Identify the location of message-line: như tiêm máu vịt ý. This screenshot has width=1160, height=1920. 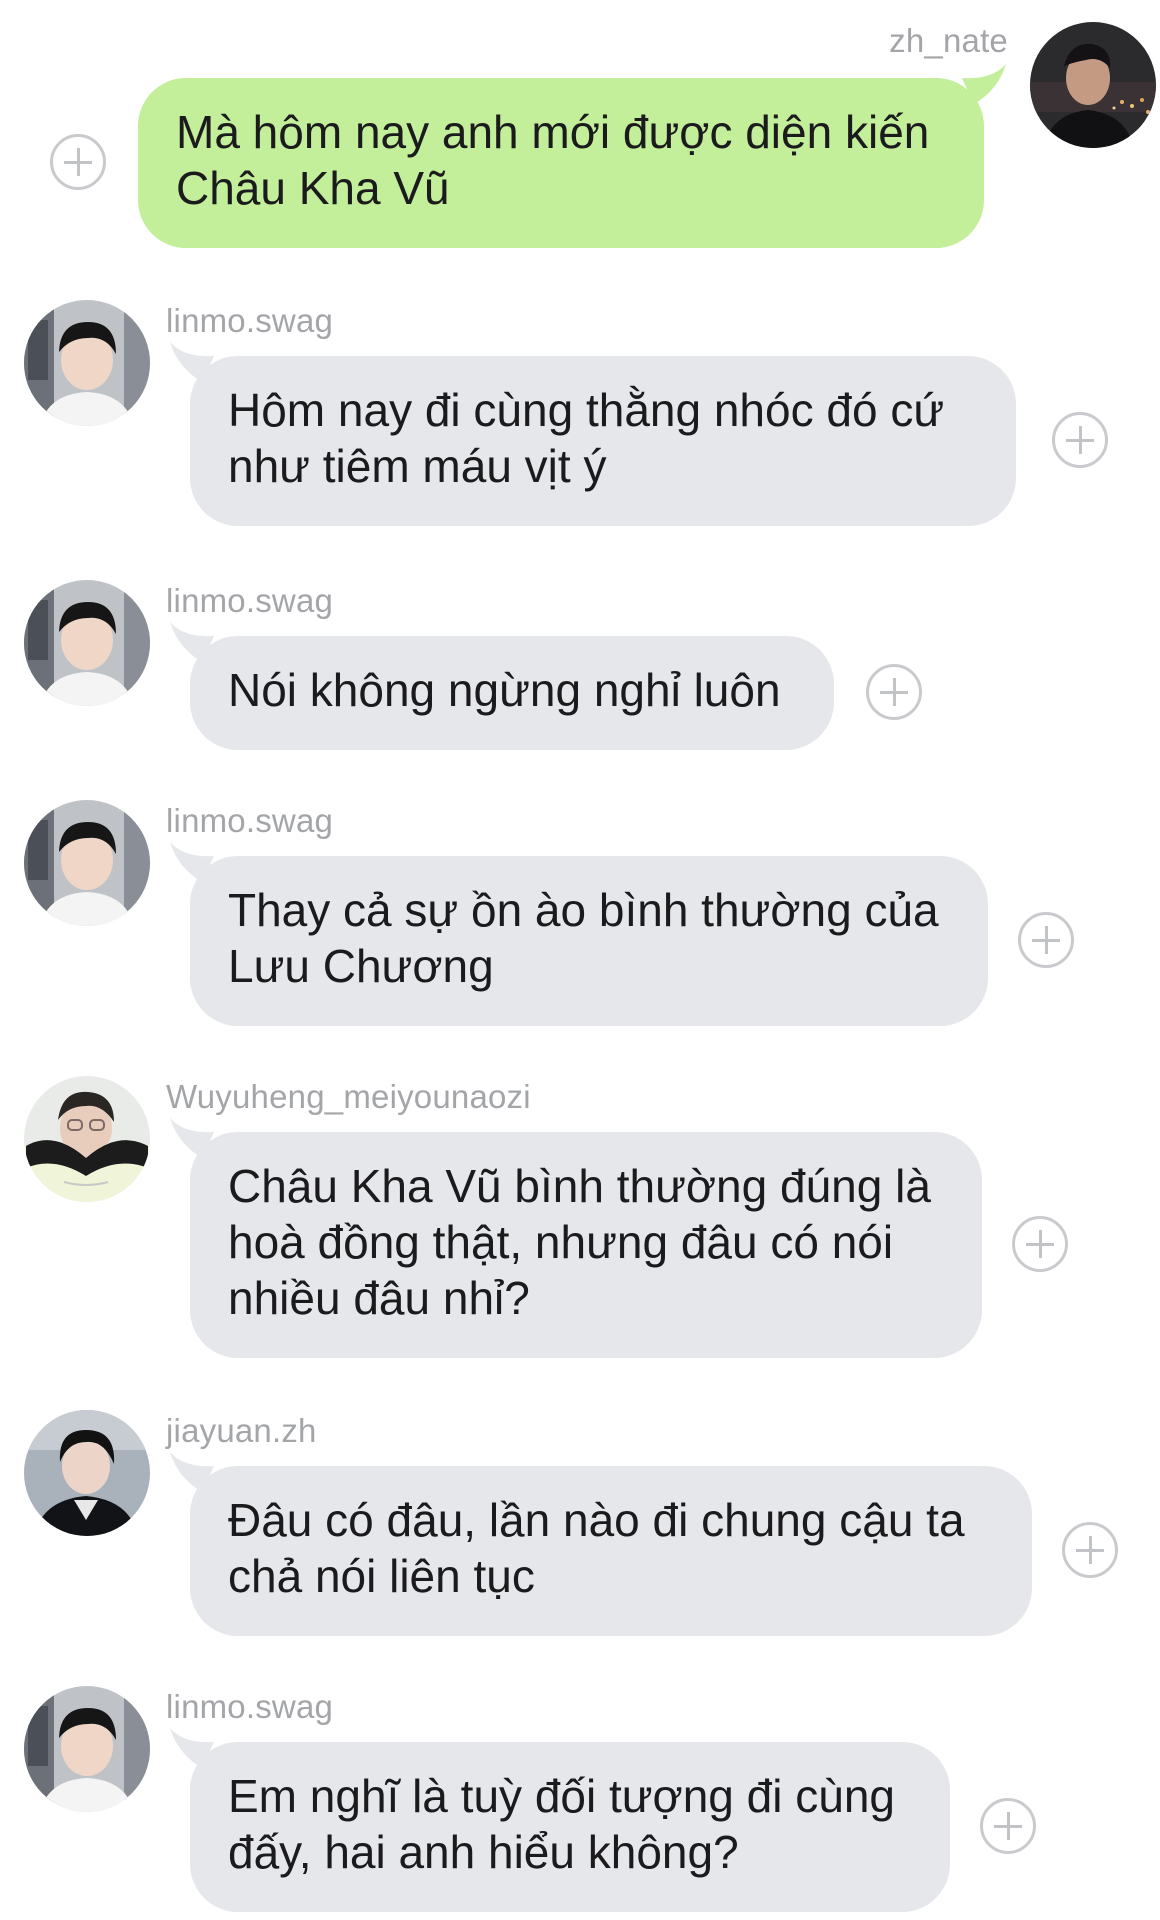
(417, 466).